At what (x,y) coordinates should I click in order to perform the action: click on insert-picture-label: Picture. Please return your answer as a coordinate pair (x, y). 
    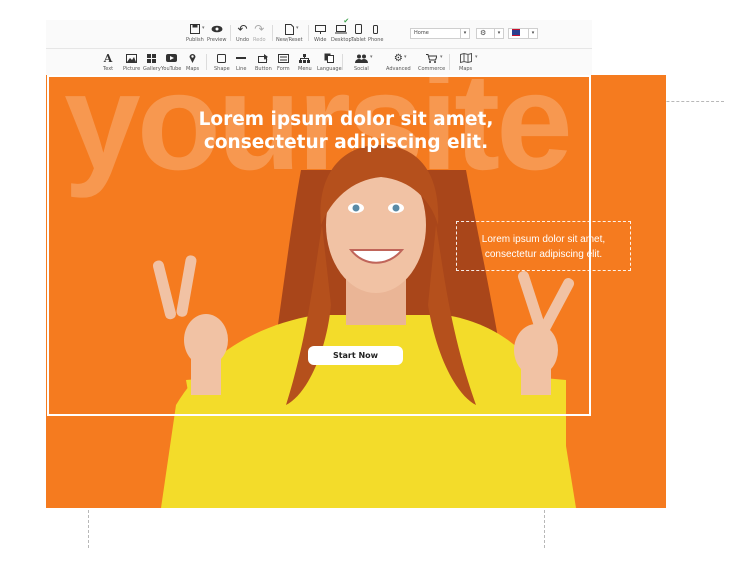
    Looking at the image, I should click on (132, 69).